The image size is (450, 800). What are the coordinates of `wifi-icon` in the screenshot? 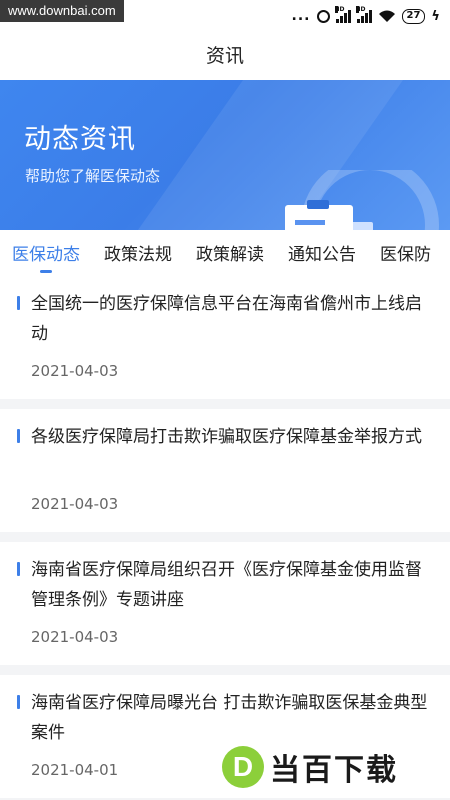 It's located at (386, 16).